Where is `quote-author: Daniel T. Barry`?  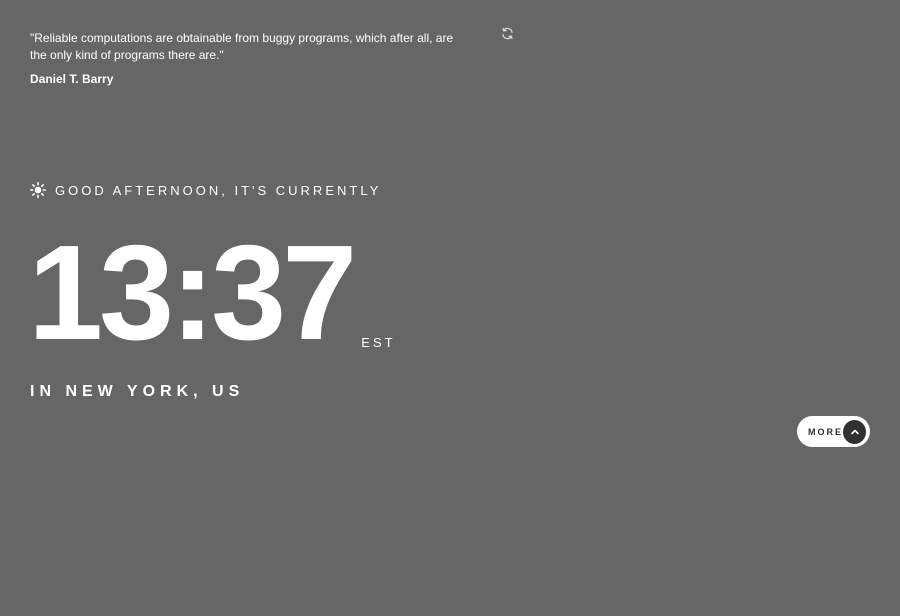 quote-author: Daniel T. Barry is located at coordinates (72, 79).